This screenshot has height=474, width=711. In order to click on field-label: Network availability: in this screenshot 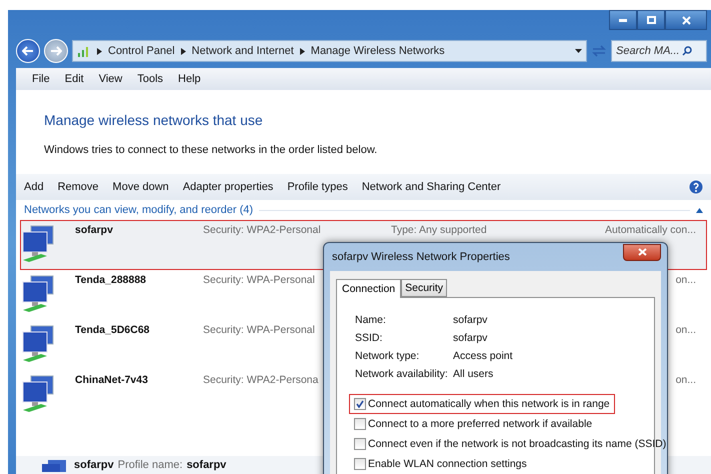, I will do `click(402, 375)`.